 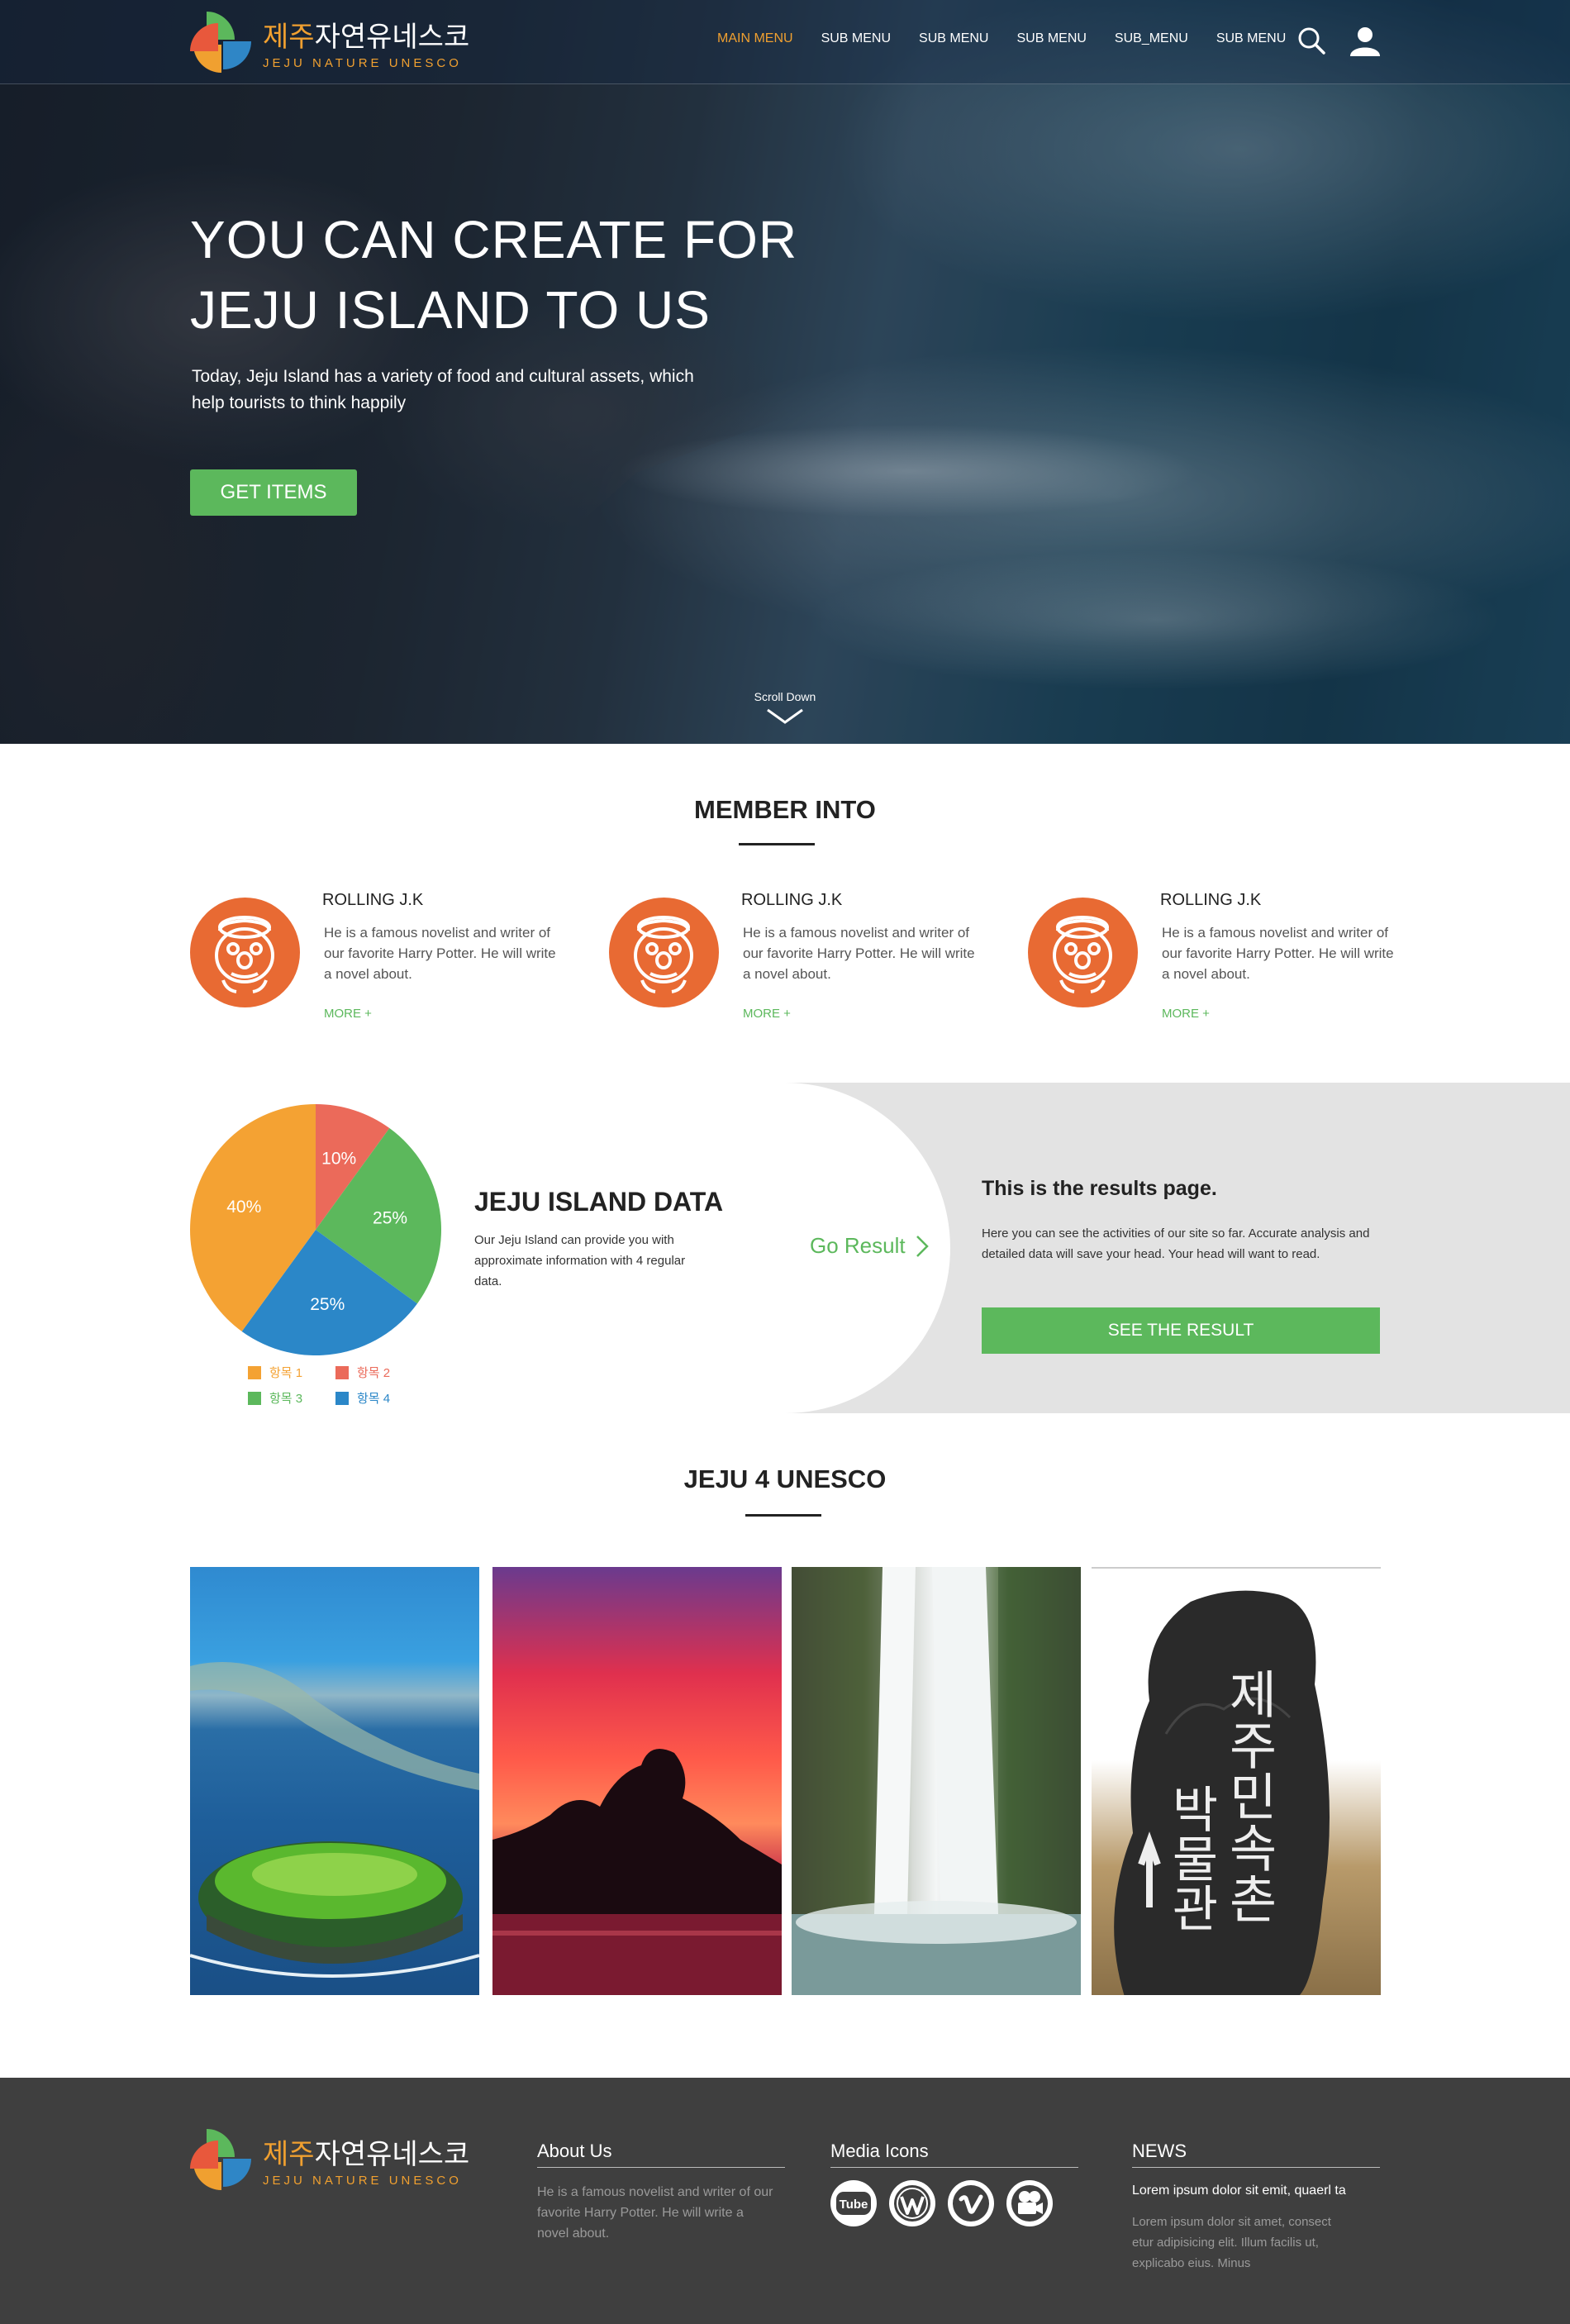 What do you see at coordinates (1181, 1330) in the screenshot?
I see `see-the-result-button: SEE THE RESULT` at bounding box center [1181, 1330].